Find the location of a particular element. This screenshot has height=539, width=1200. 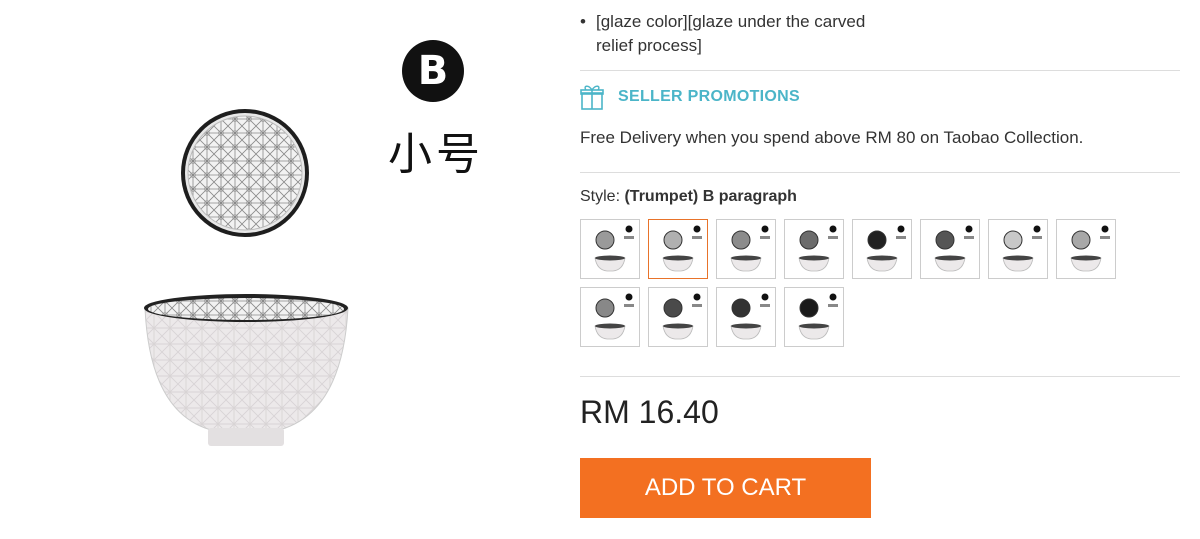

style-selected-value: (Trumpet) B paragraph is located at coordinates (710, 196).